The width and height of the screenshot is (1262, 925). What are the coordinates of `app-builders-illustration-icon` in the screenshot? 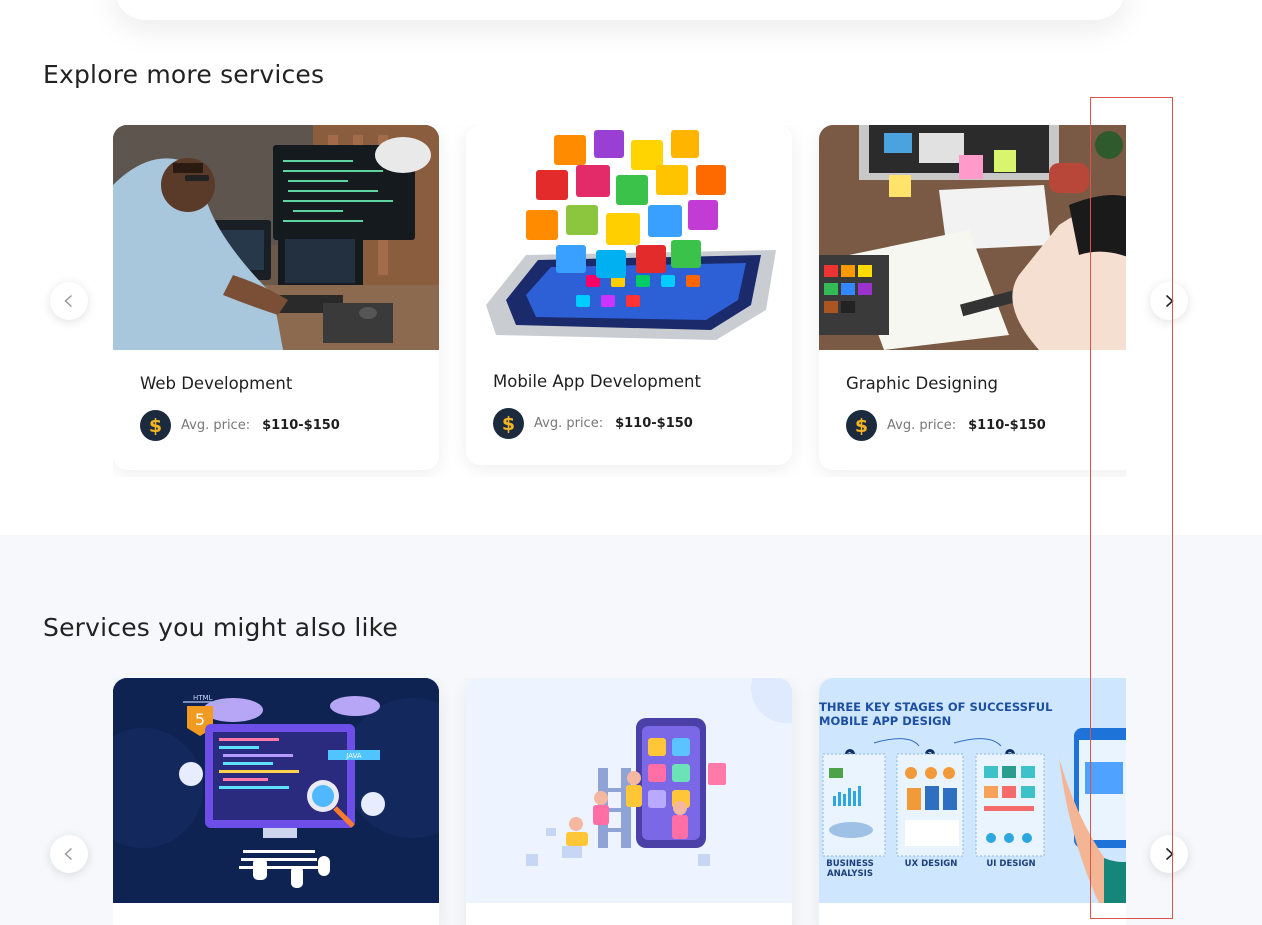 It's located at (629, 790).